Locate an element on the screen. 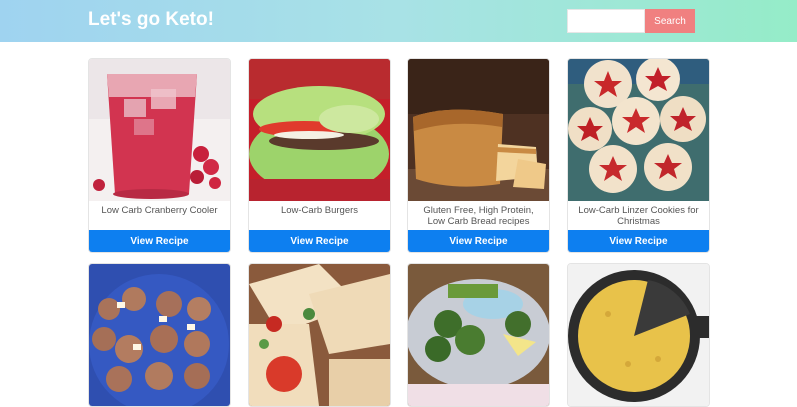 The height and width of the screenshot is (407, 797). search-input is located at coordinates (606, 21).